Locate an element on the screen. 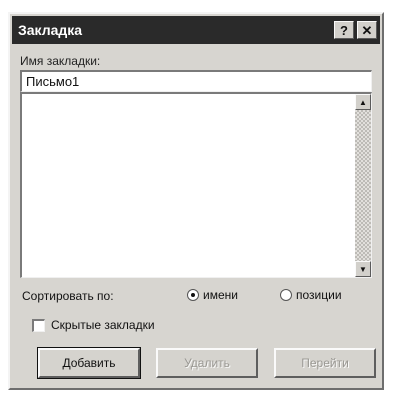  bookmark-name-label: Имя закладки: is located at coordinates (60, 61).